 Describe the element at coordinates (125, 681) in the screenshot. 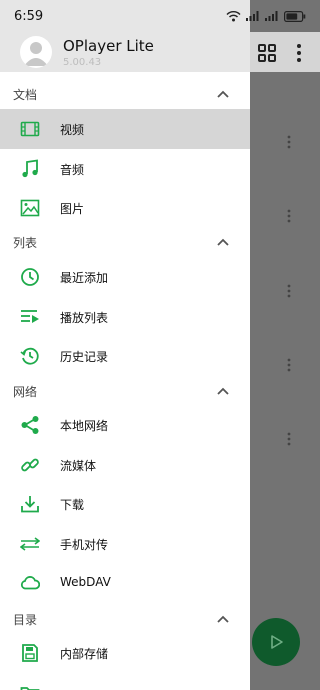

I see `drawer-item-folder` at that location.